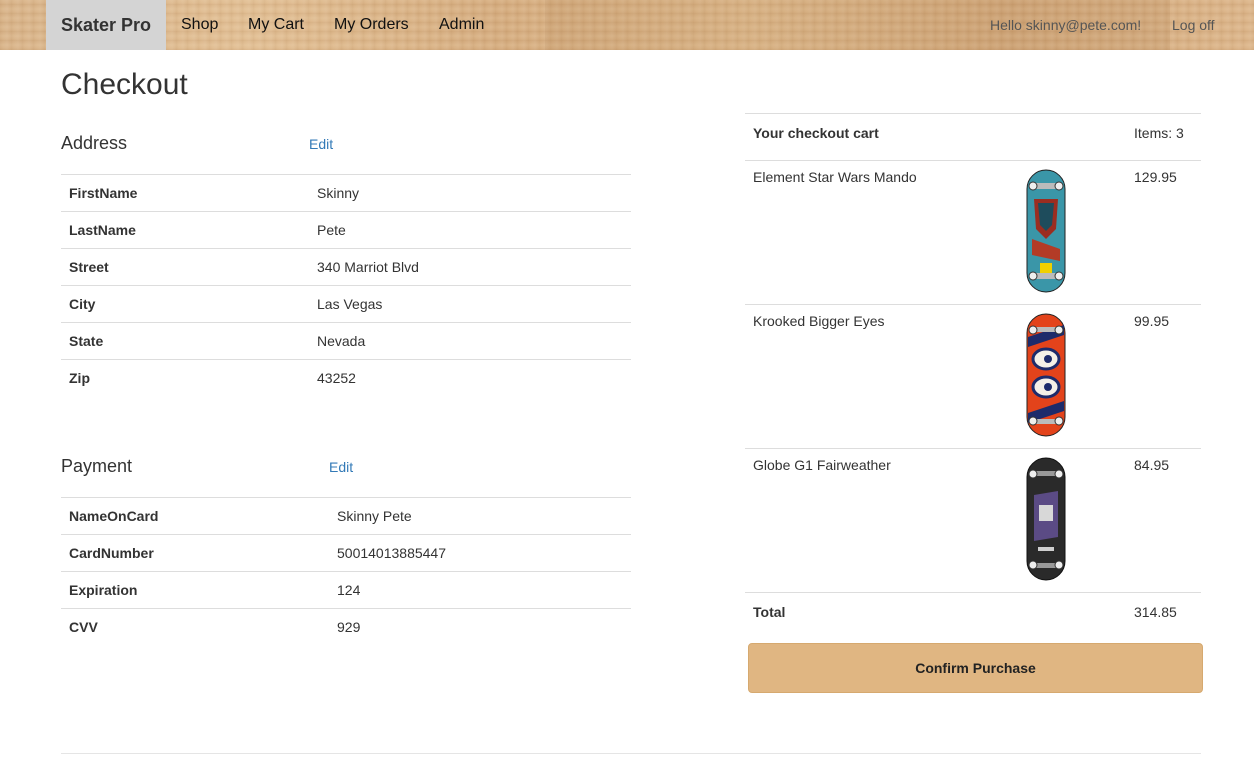 This screenshot has width=1254, height=775. I want to click on cart-total-row: Total 314.85, so click(973, 615).